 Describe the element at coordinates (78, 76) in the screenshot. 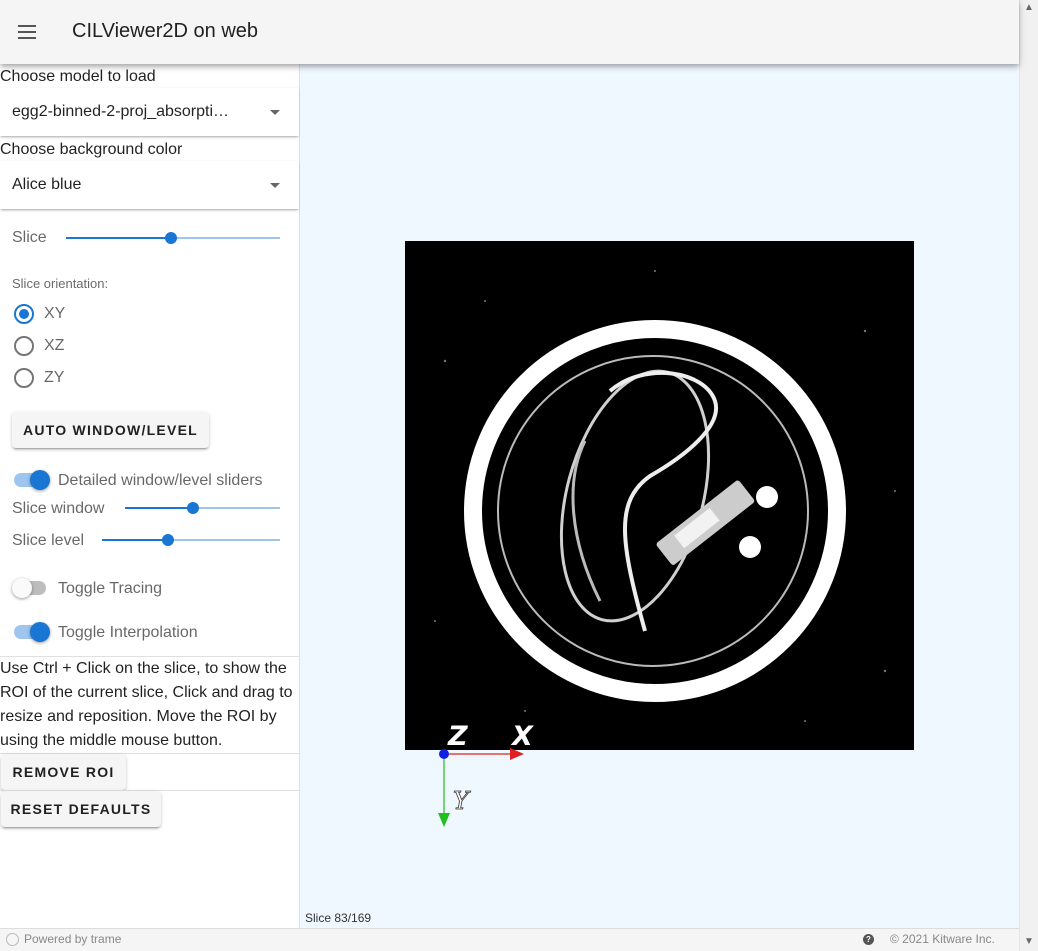

I see `model-select-label: Choose model to load` at that location.